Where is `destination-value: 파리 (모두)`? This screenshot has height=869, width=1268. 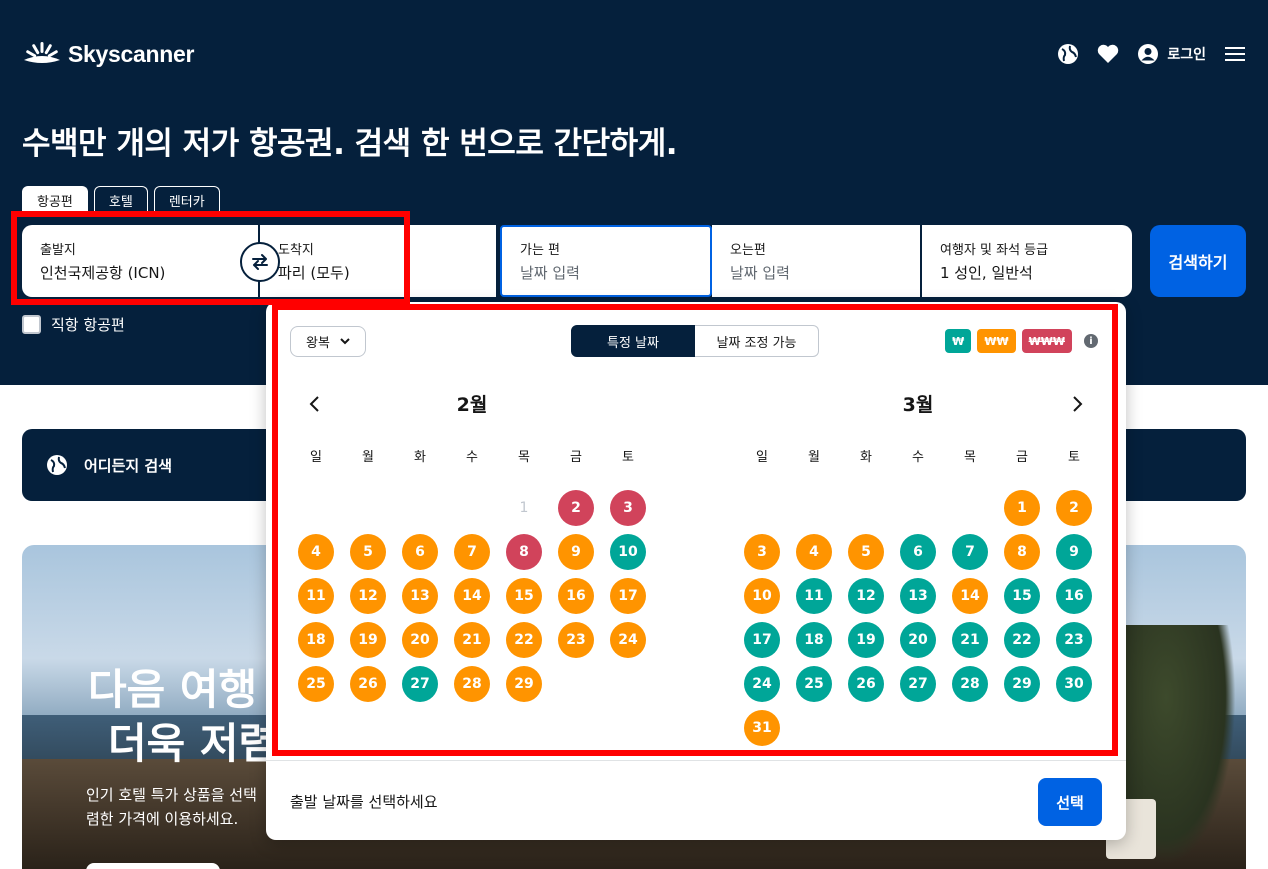
destination-value: 파리 (모두) is located at coordinates (314, 273).